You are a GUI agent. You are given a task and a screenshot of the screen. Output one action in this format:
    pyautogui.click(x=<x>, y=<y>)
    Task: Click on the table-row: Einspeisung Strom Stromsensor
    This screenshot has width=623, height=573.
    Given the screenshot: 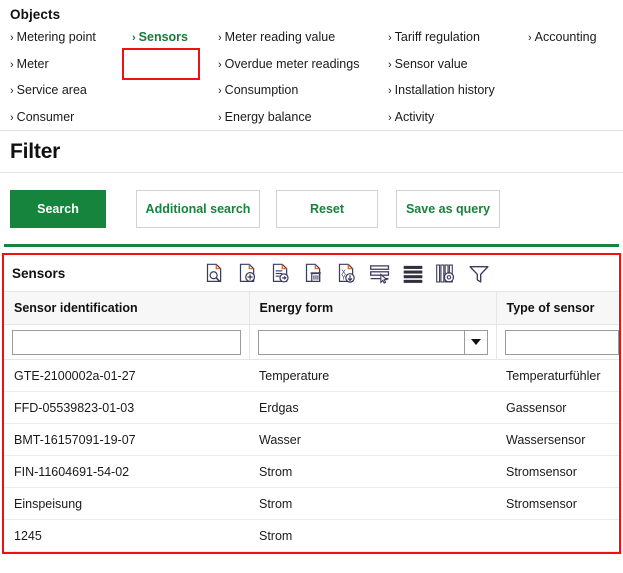 What is the action you would take?
    pyautogui.click(x=311, y=503)
    